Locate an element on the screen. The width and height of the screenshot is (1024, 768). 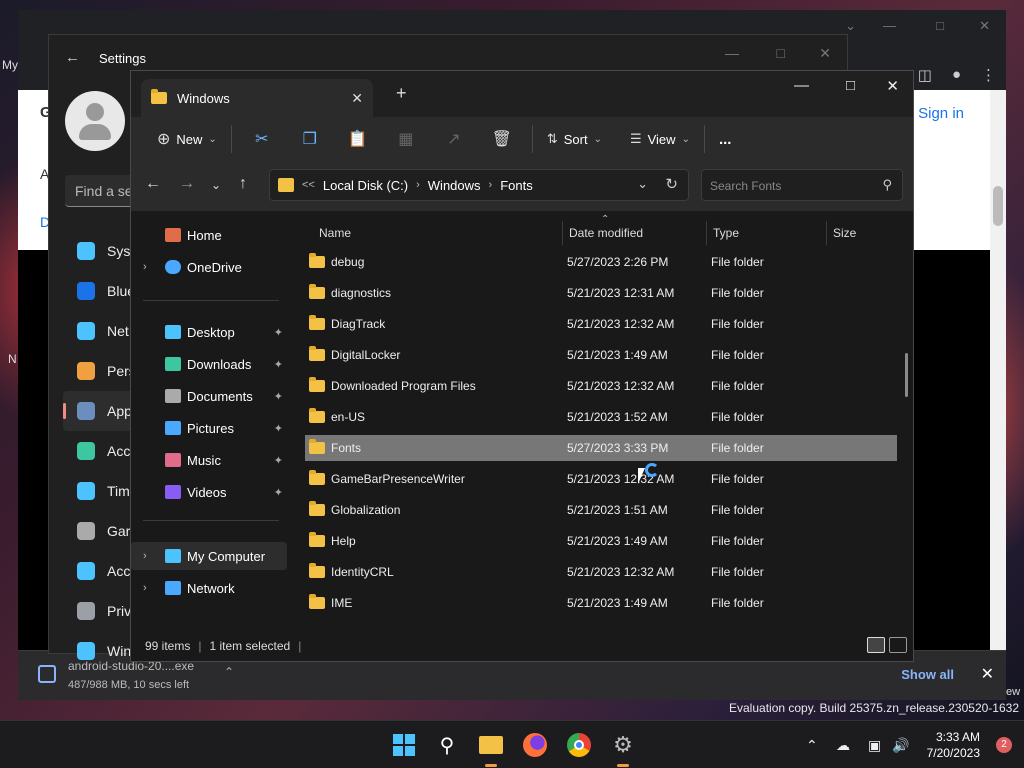
clock: 3:33 AM 7/20/2023 is located at coordinates (953, 745).